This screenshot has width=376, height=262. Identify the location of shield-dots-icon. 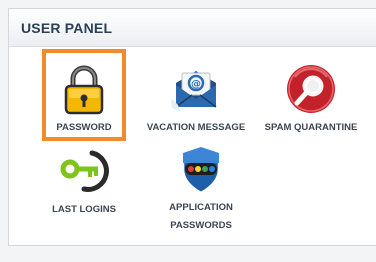
(201, 170).